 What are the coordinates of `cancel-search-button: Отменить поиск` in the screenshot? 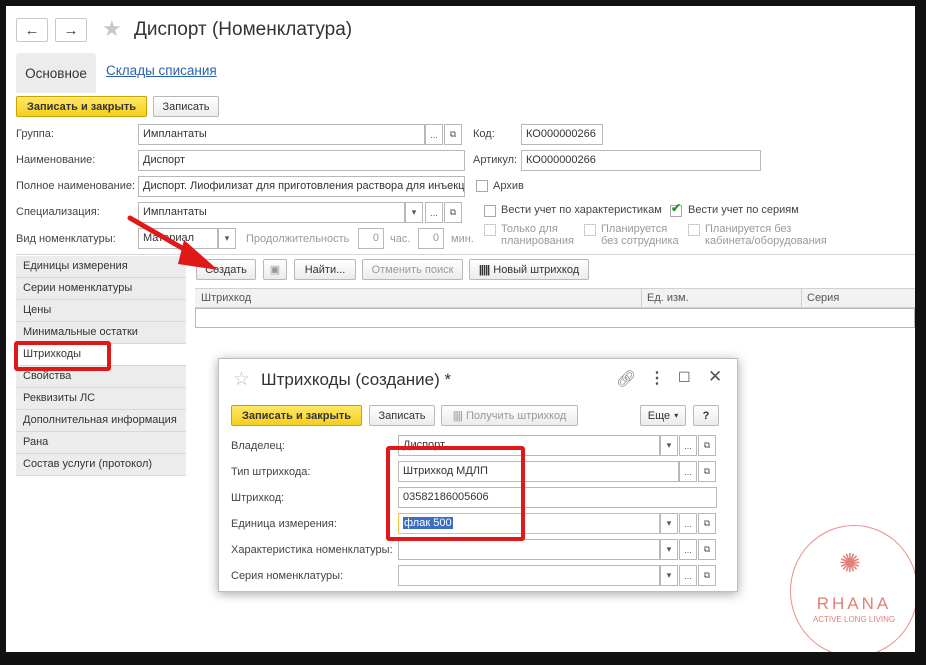 It's located at (412, 269).